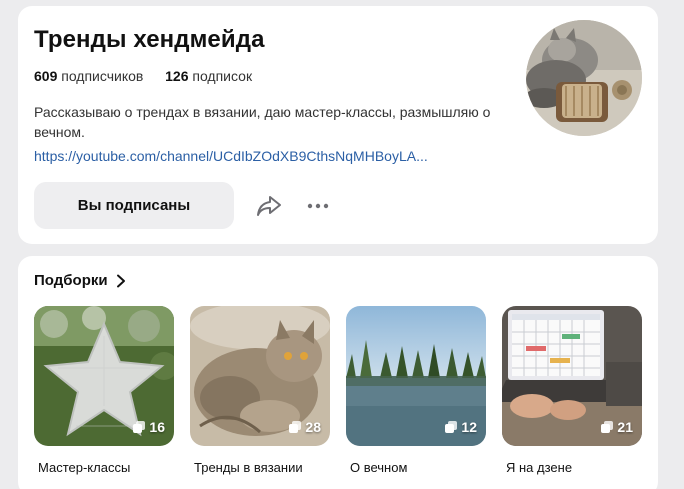  Describe the element at coordinates (120, 280) in the screenshot. I see `chevron-right-icon` at that location.